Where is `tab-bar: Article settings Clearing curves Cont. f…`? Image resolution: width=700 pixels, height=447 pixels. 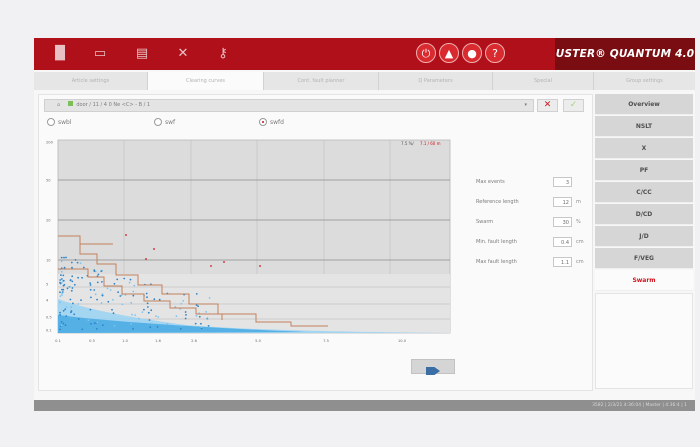
tab-bar: Article settings Clearing curves Cont. f… is located at coordinates (364, 81).